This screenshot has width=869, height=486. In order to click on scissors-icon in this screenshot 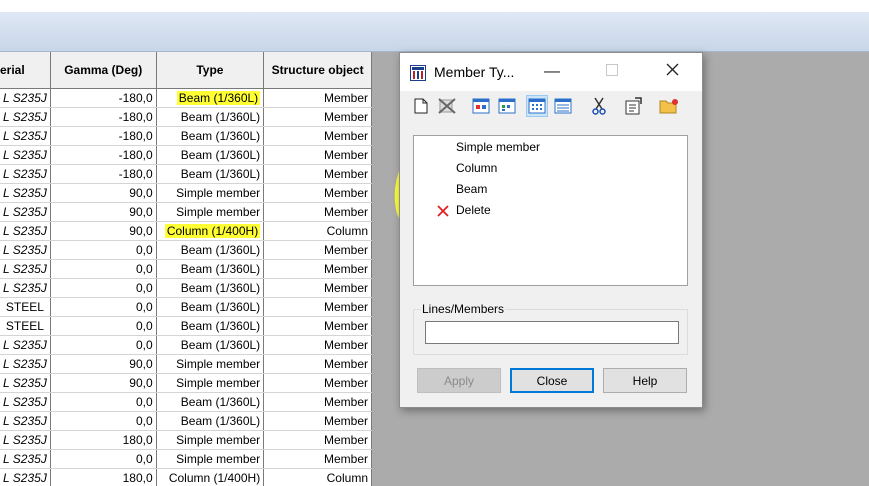, I will do `click(599, 106)`.